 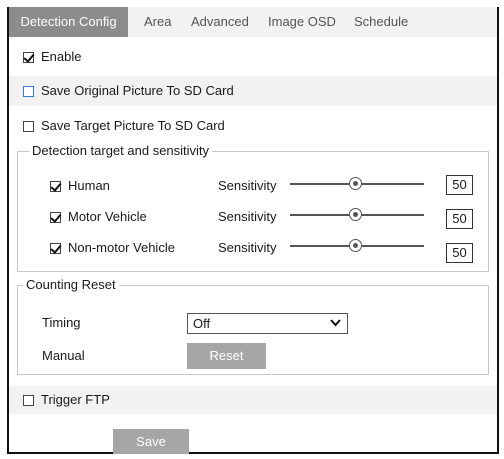 I want to click on save-original-label: Save Original Picture To SD Card, so click(x=137, y=90).